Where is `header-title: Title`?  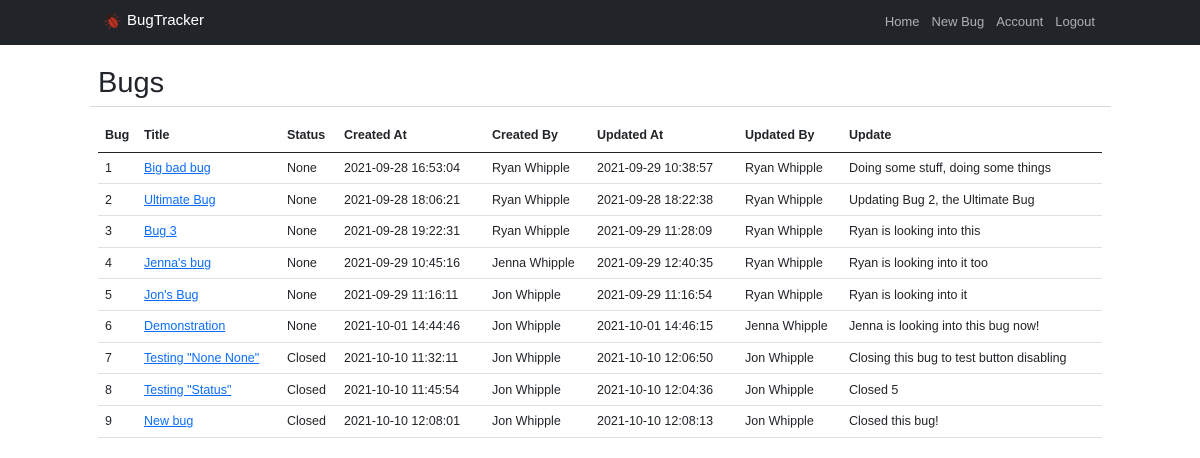
header-title: Title is located at coordinates (208, 136).